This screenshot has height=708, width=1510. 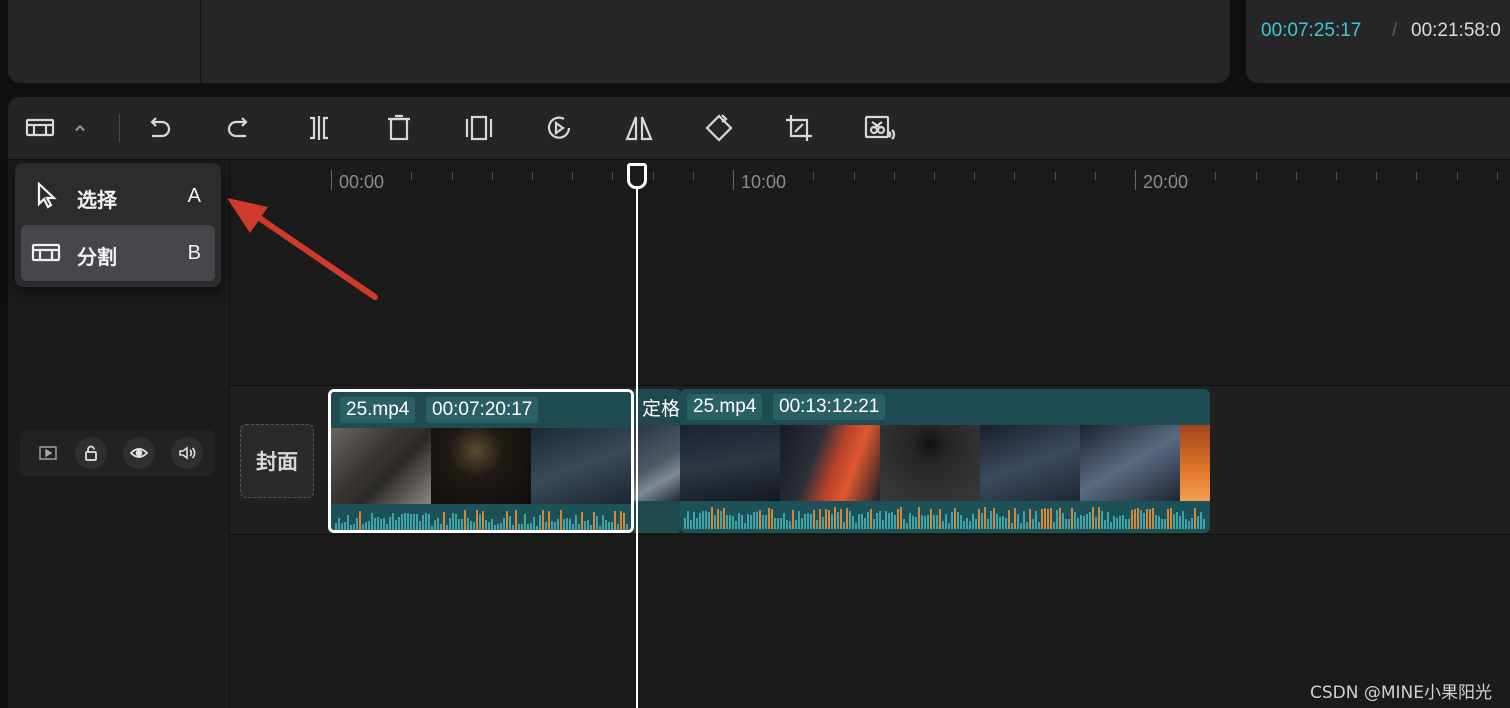 I want to click on track-video-toggle, so click(x=48, y=453).